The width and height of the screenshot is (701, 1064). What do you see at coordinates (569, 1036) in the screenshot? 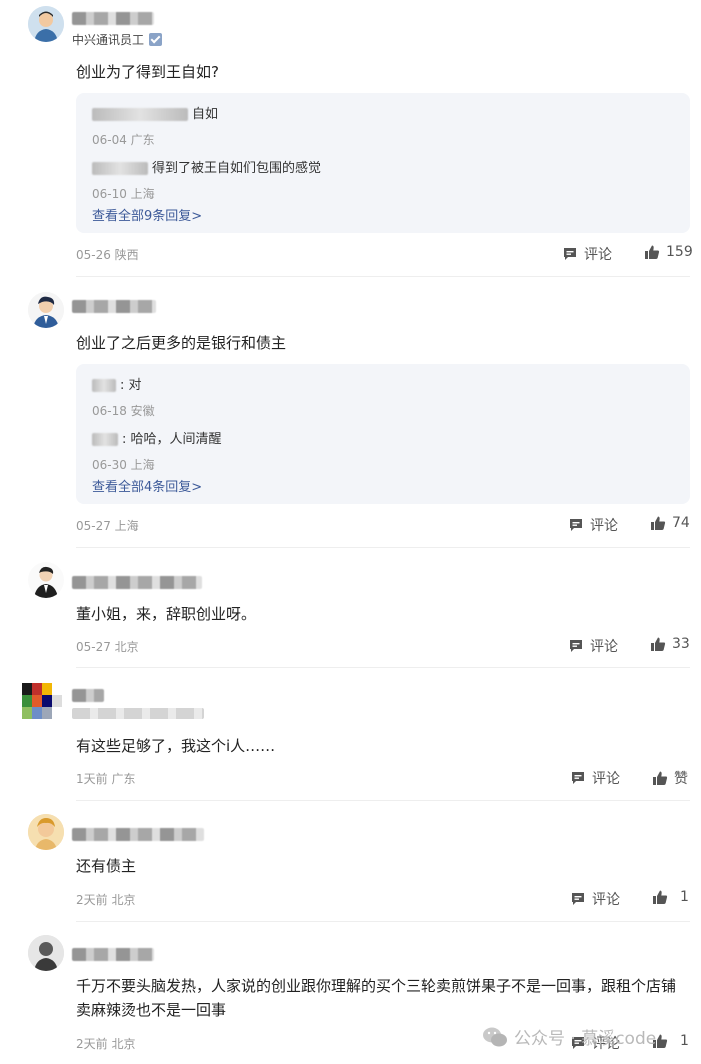
I see `watermark: 公众号 · 慕溪code` at bounding box center [569, 1036].